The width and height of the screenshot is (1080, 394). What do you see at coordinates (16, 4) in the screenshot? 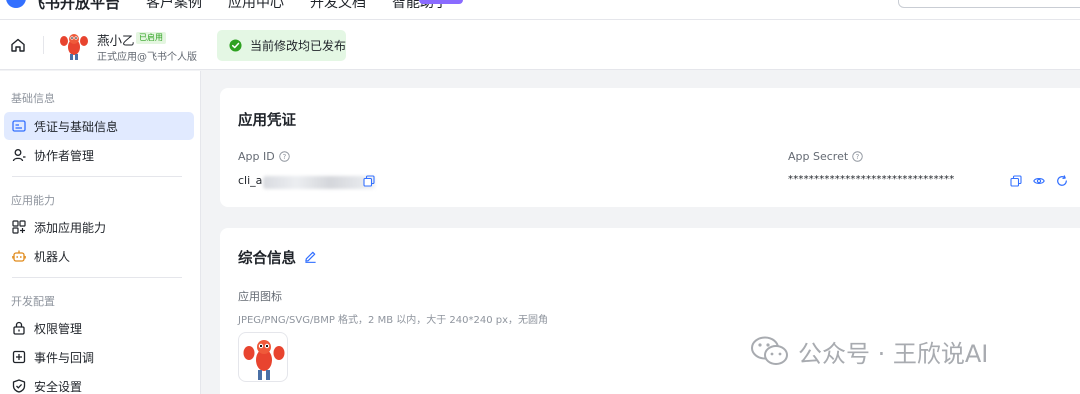
I see `feishu-logo-icon` at bounding box center [16, 4].